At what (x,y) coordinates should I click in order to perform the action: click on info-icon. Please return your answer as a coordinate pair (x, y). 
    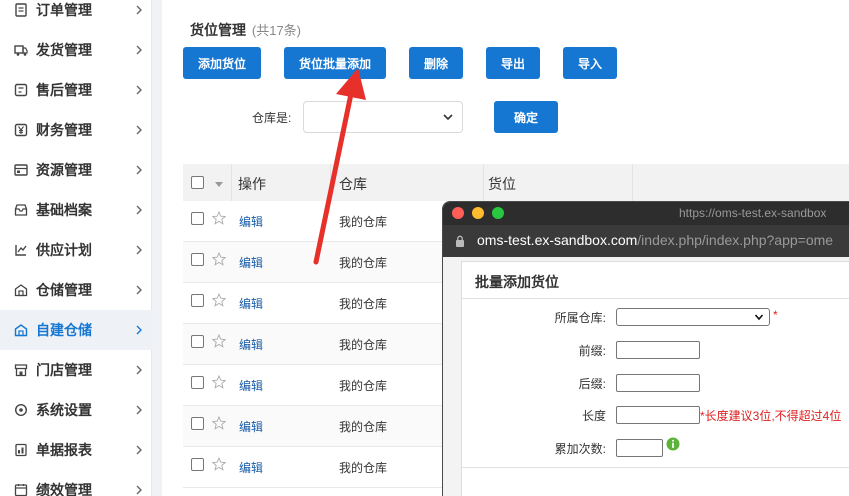
    Looking at the image, I should click on (673, 444).